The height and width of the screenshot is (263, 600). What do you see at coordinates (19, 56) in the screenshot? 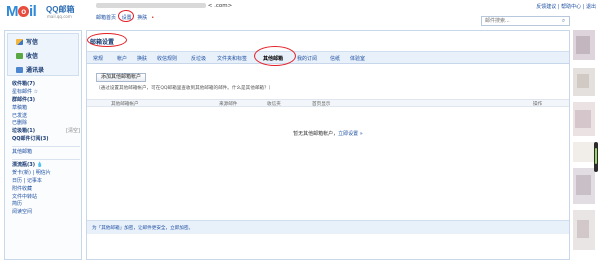
I see `inbox-icon` at bounding box center [19, 56].